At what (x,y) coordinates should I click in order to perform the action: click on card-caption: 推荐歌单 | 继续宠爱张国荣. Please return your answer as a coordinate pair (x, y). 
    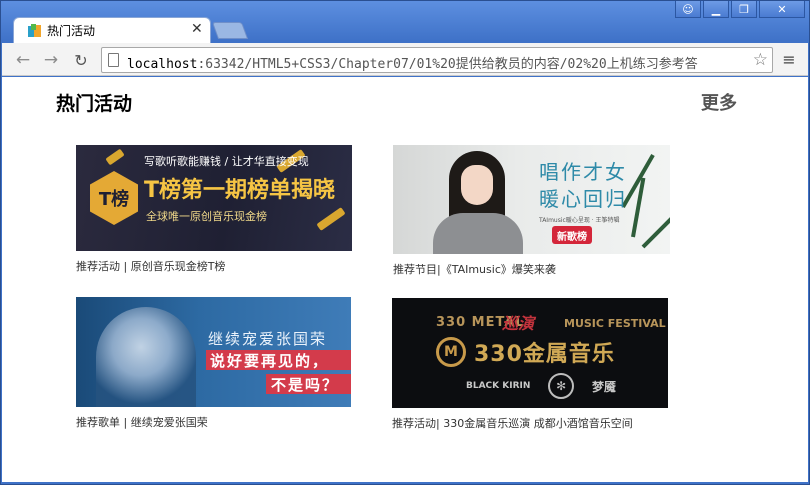
    Looking at the image, I should click on (213, 422).